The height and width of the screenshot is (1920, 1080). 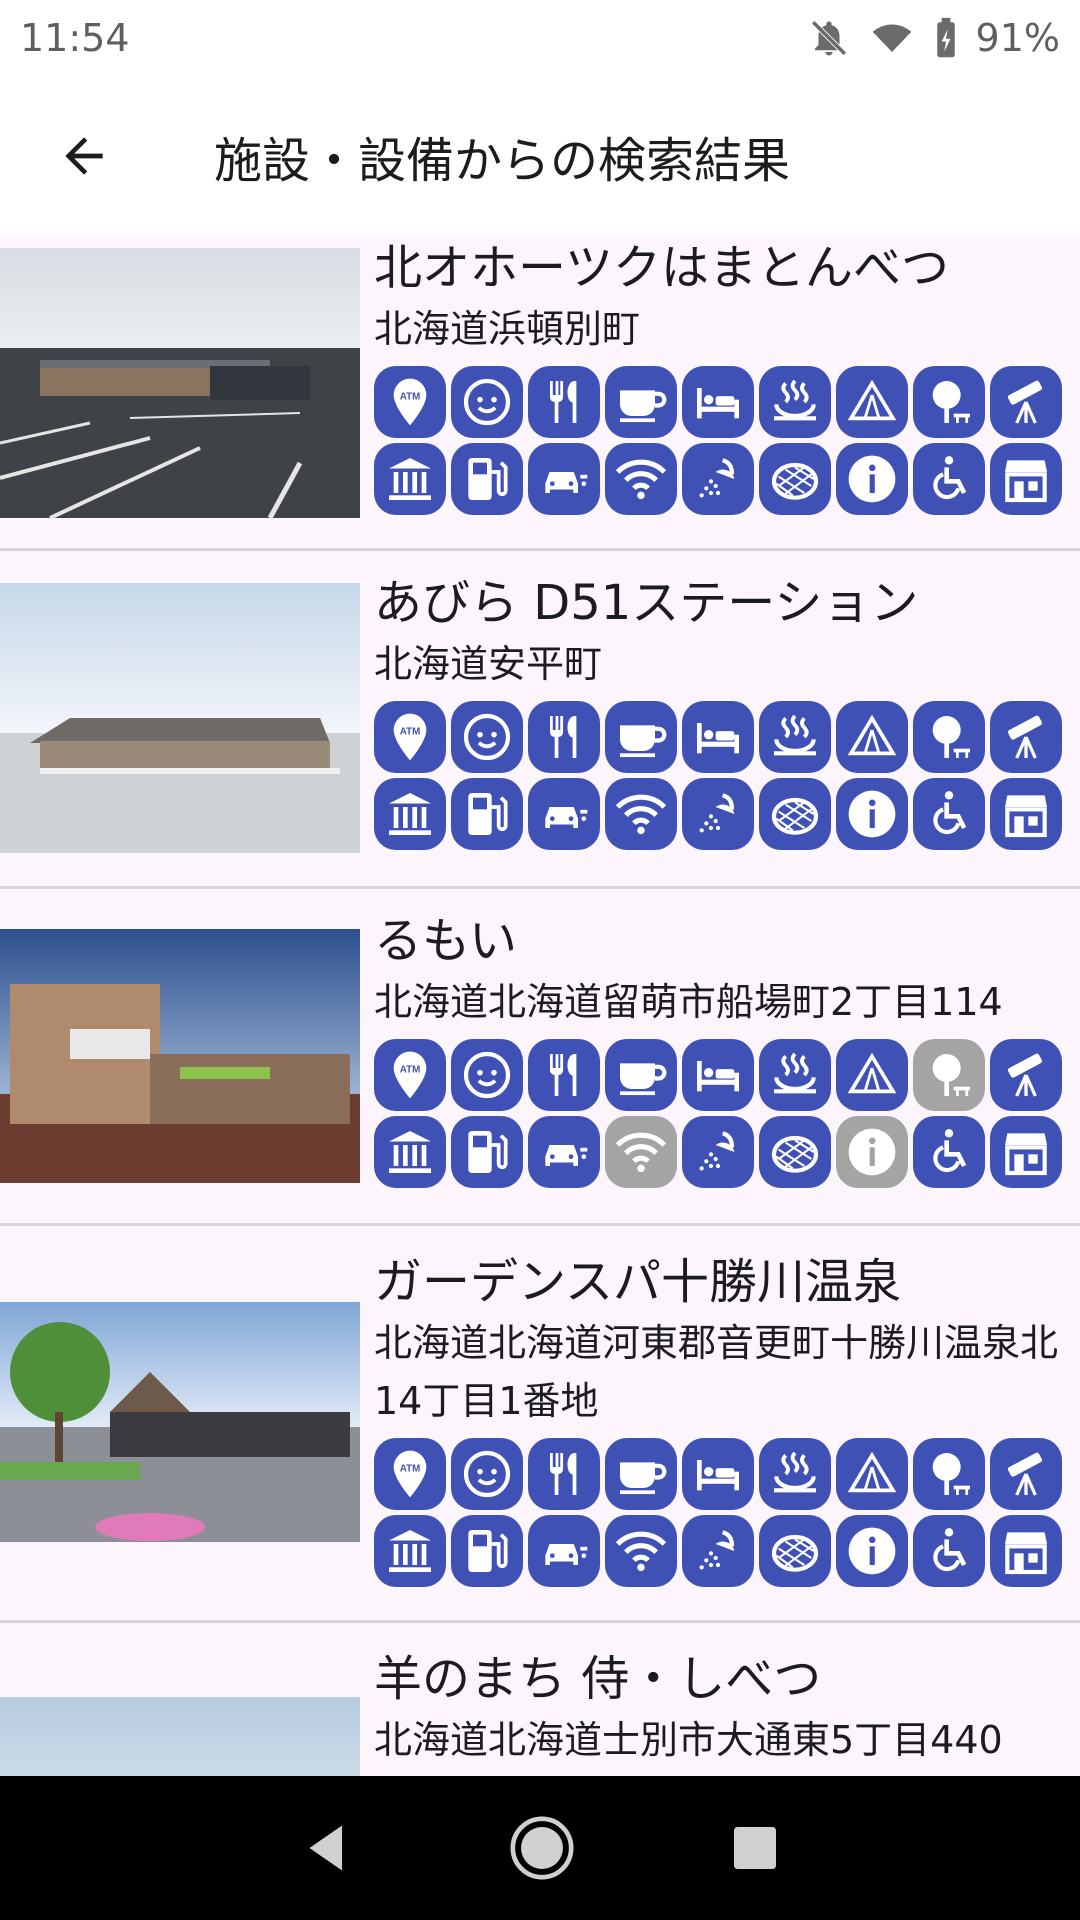 What do you see at coordinates (1017, 38) in the screenshot?
I see `battery-percent: 91%` at bounding box center [1017, 38].